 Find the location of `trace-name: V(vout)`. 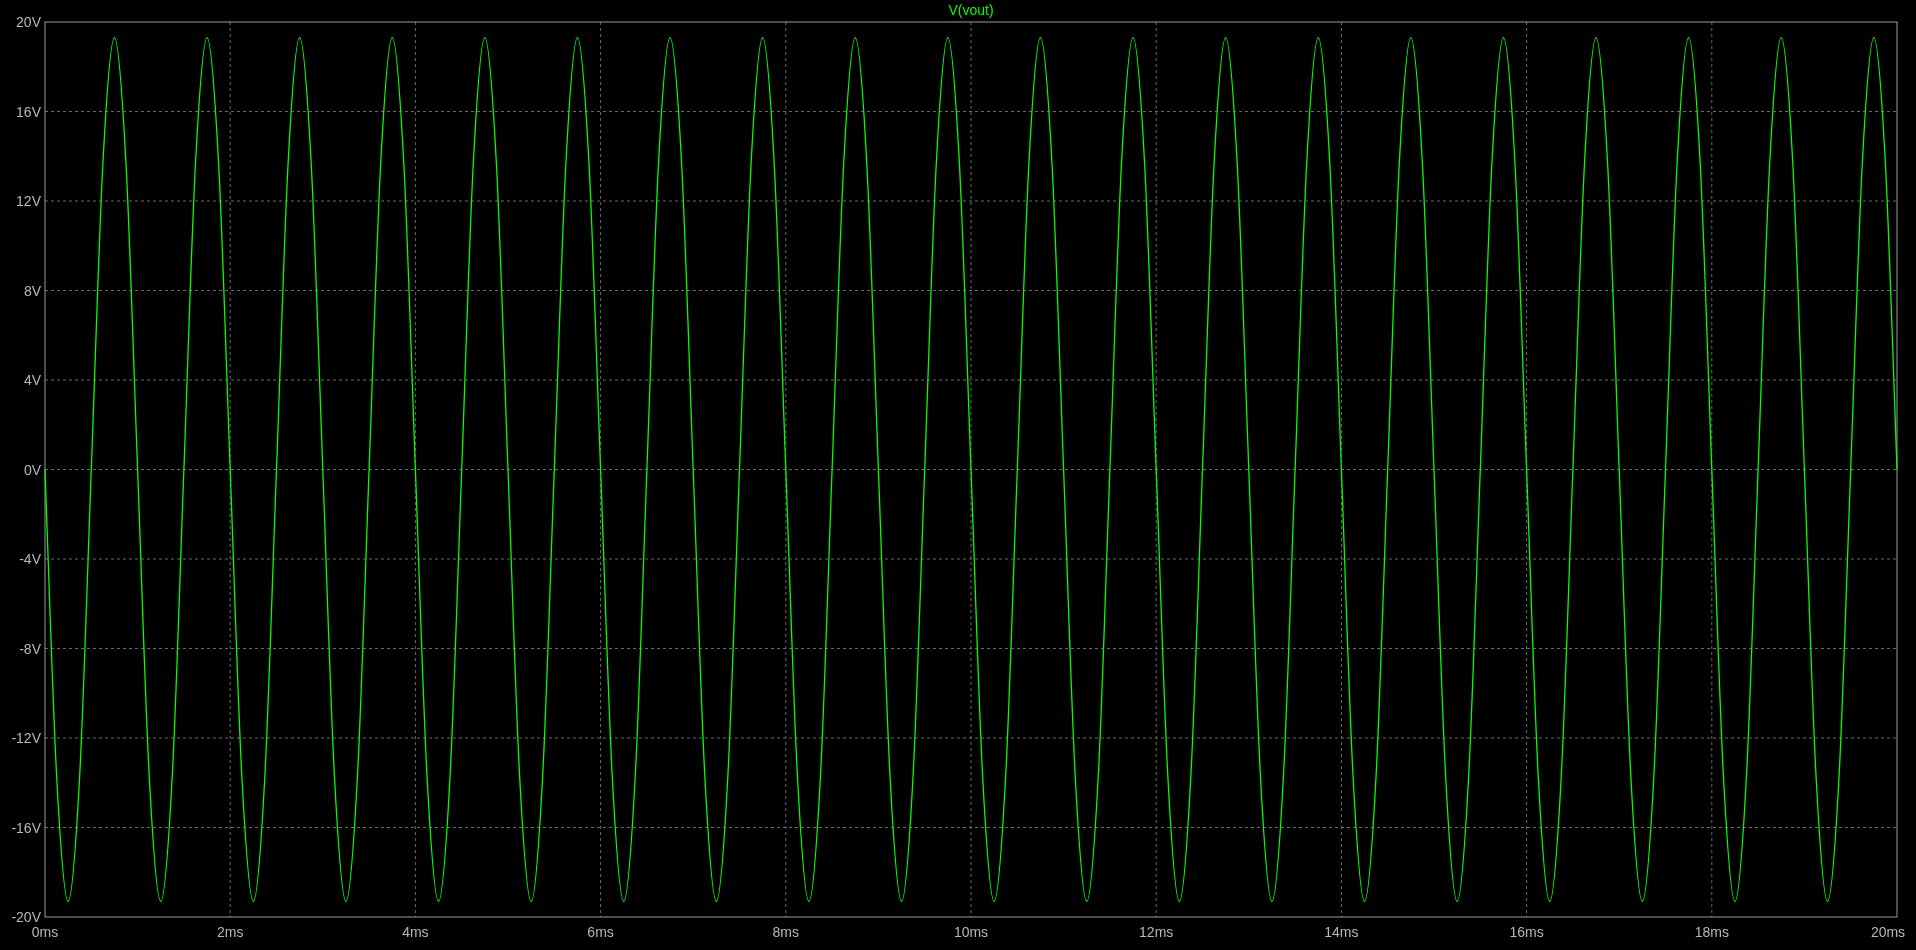

trace-name: V(vout) is located at coordinates (971, 10).